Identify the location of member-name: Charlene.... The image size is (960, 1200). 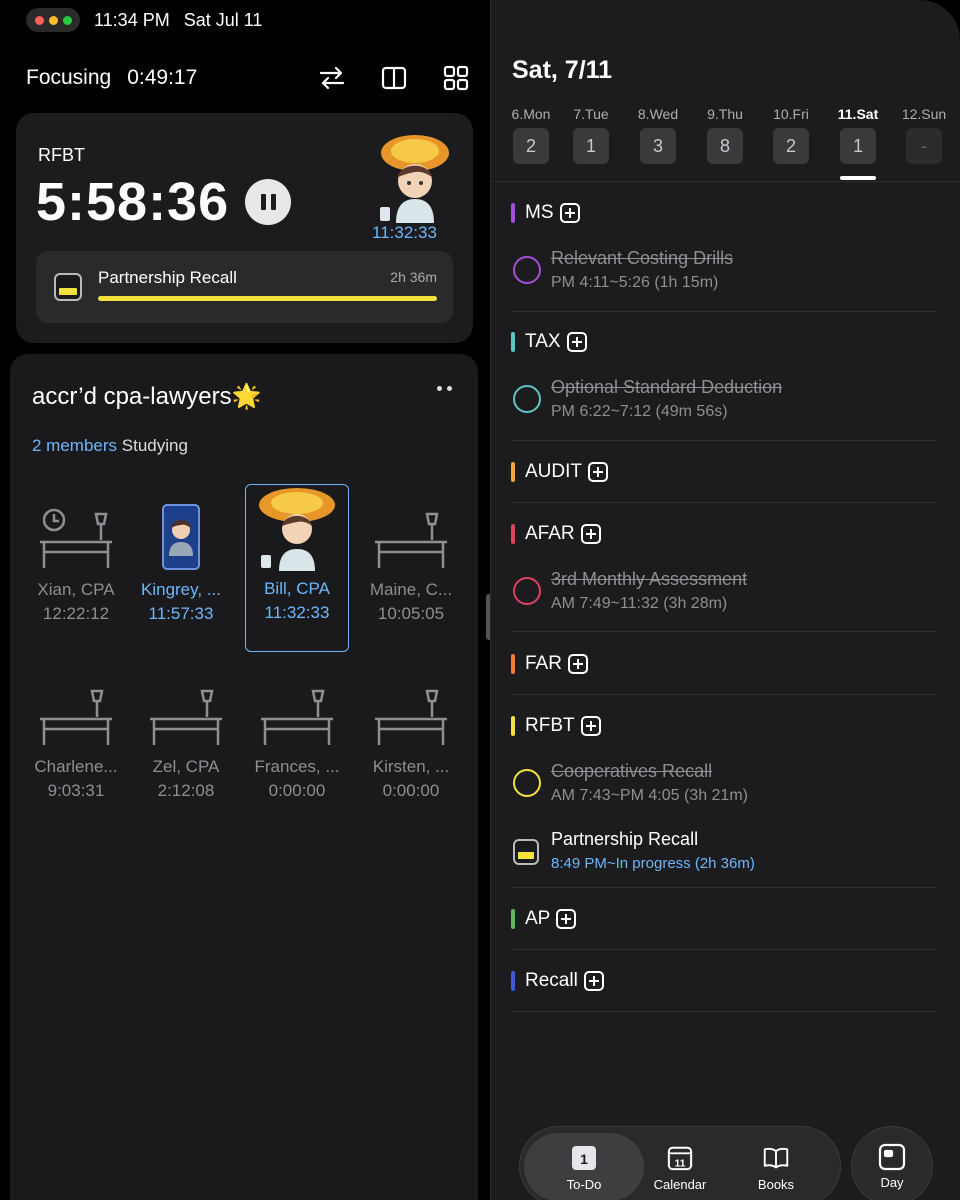
(76, 766).